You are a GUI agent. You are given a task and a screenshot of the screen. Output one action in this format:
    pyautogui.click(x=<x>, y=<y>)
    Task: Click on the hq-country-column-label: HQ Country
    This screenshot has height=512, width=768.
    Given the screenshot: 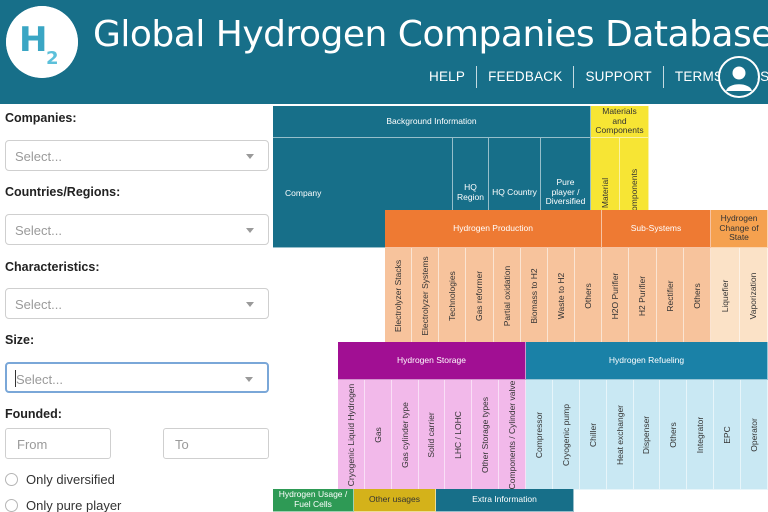 What is the action you would take?
    pyautogui.click(x=514, y=191)
    